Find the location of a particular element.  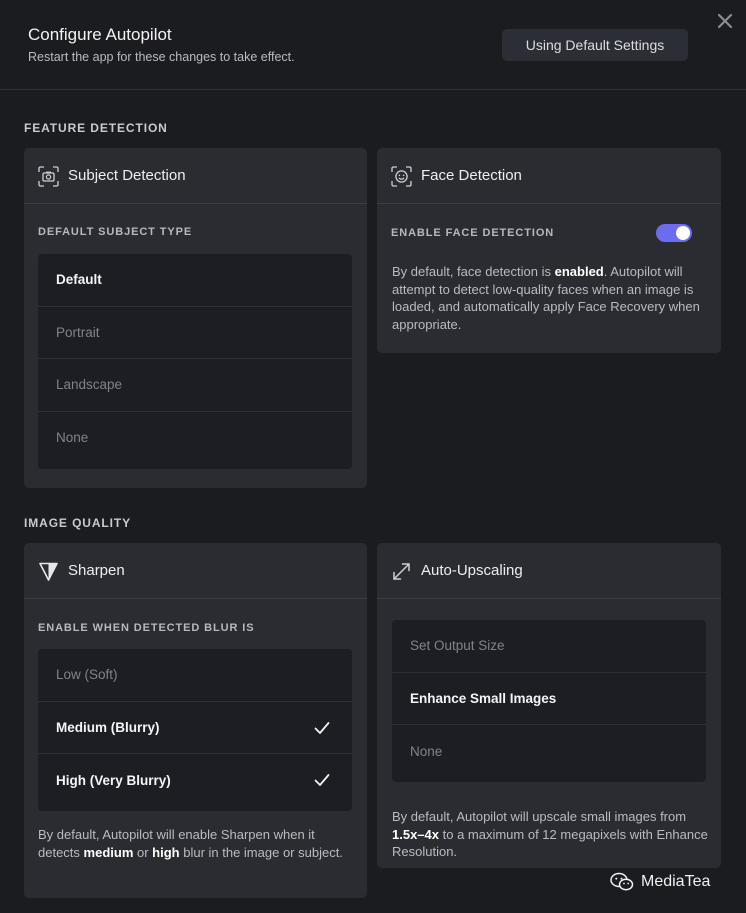

option-portrait: Portrait is located at coordinates (195, 333).